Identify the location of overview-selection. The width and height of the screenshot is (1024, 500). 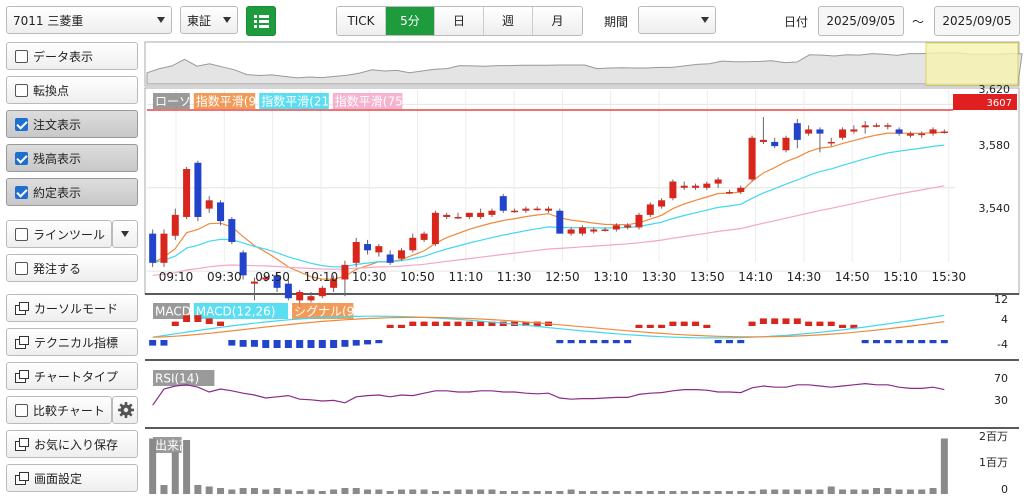
(972, 64).